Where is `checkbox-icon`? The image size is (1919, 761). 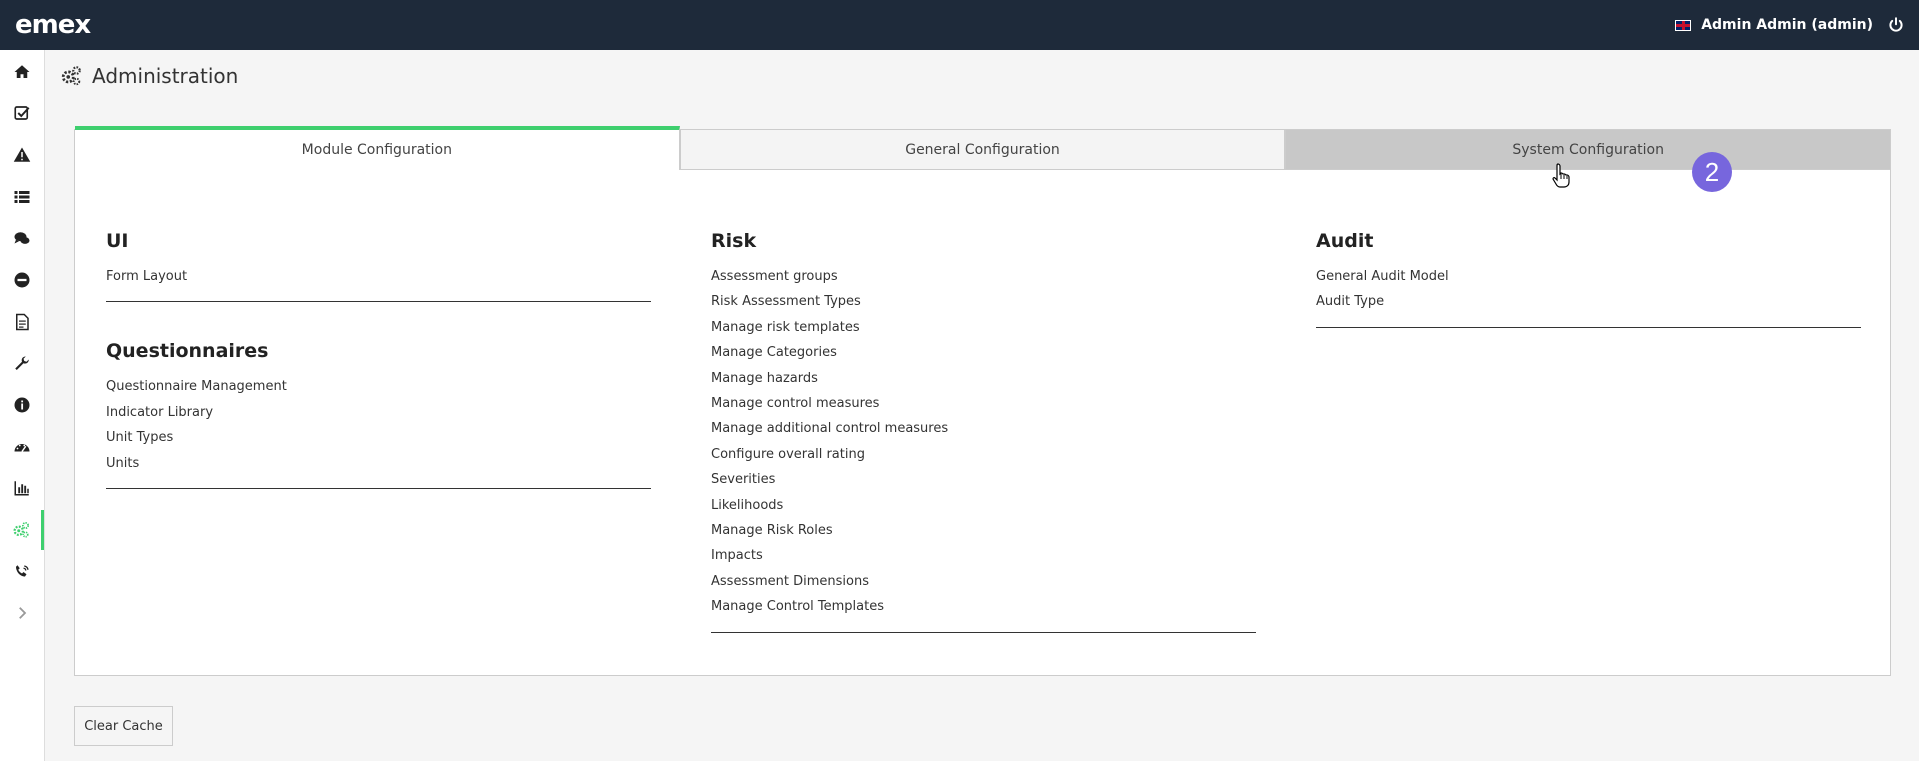
checkbox-icon is located at coordinates (22, 113).